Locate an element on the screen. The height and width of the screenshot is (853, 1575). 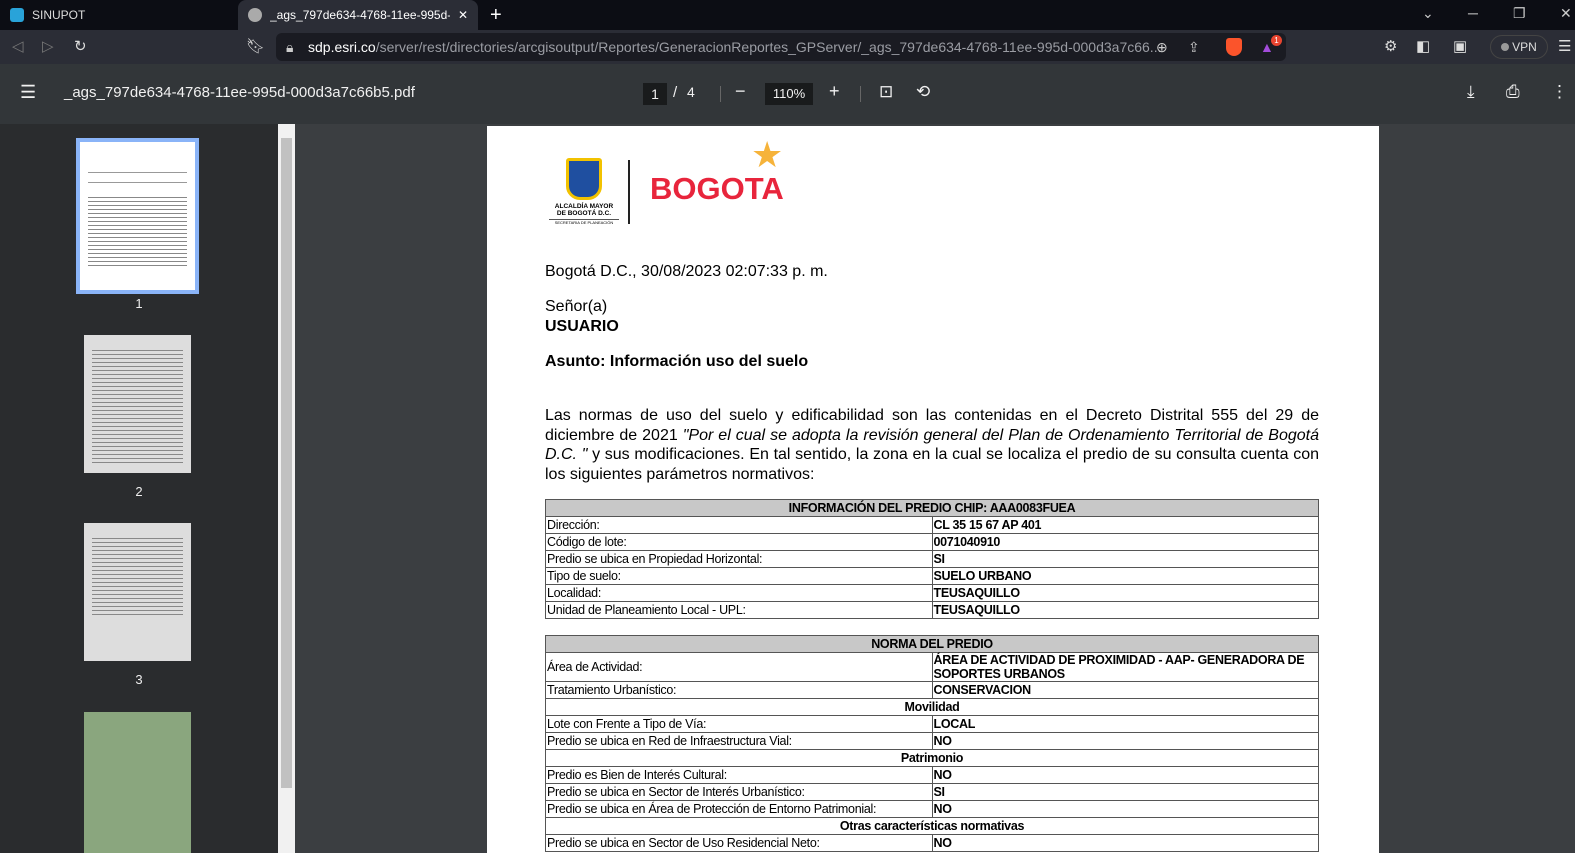
cell-value: CL 35 15 67 AP 401 is located at coordinates (1125, 525).